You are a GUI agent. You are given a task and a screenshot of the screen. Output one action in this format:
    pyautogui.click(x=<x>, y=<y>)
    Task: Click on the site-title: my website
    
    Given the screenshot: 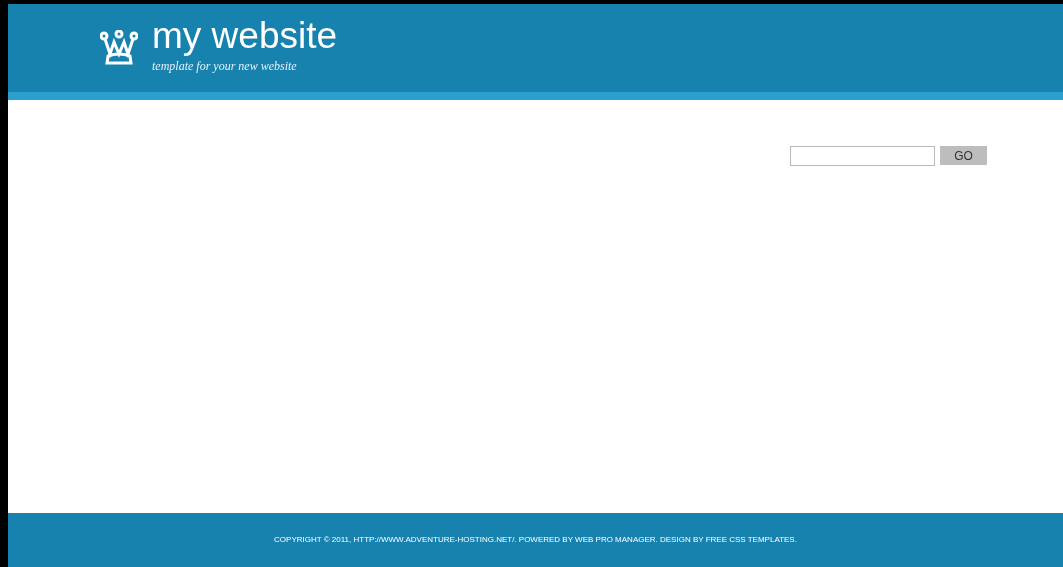 What is the action you would take?
    pyautogui.click(x=245, y=36)
    